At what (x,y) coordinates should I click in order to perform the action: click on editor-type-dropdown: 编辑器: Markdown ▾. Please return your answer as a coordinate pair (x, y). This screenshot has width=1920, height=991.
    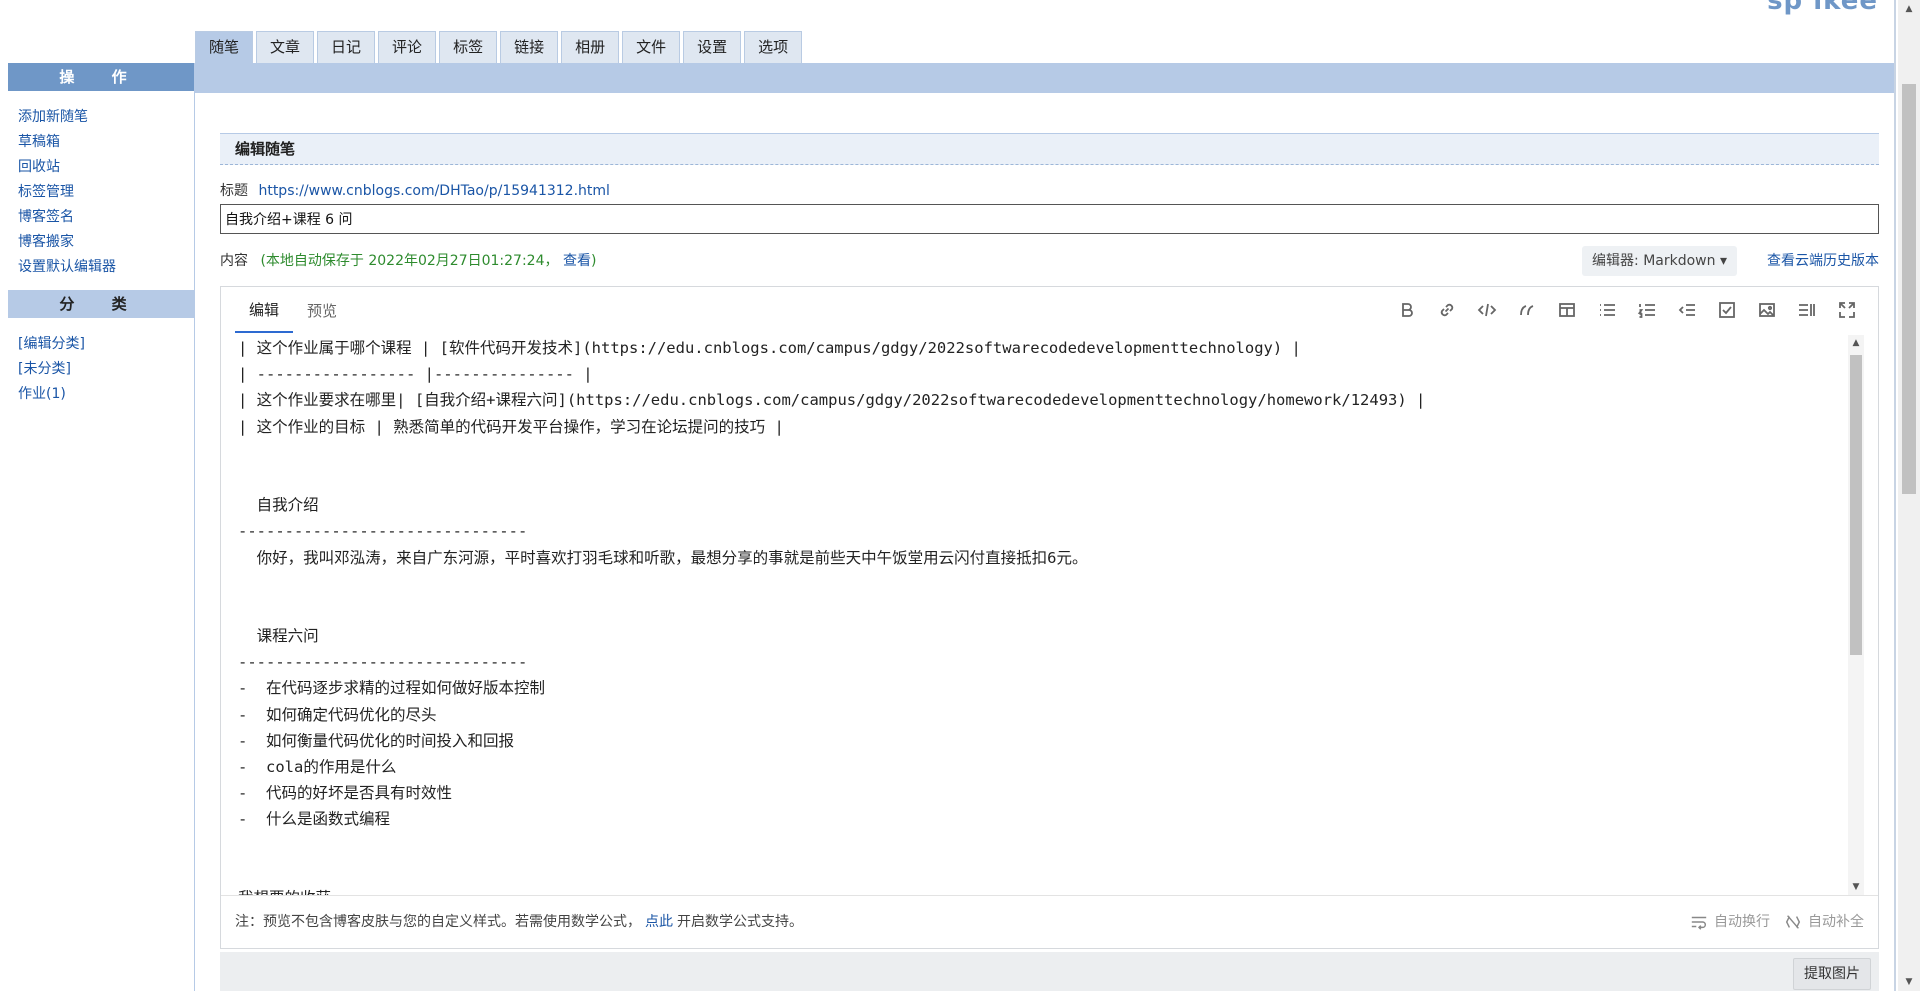
    Looking at the image, I should click on (1659, 261).